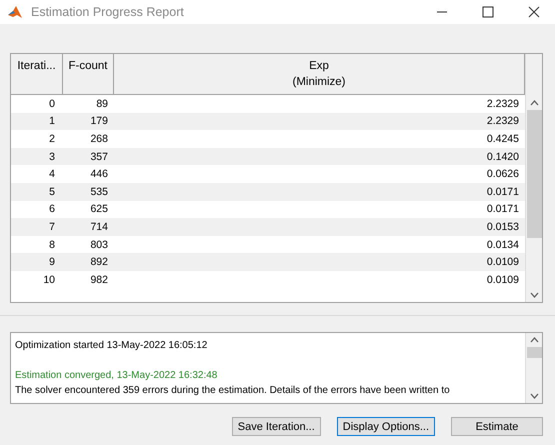 The width and height of the screenshot is (555, 445). Describe the element at coordinates (52, 244) in the screenshot. I see `table-cell-text: 8` at that location.